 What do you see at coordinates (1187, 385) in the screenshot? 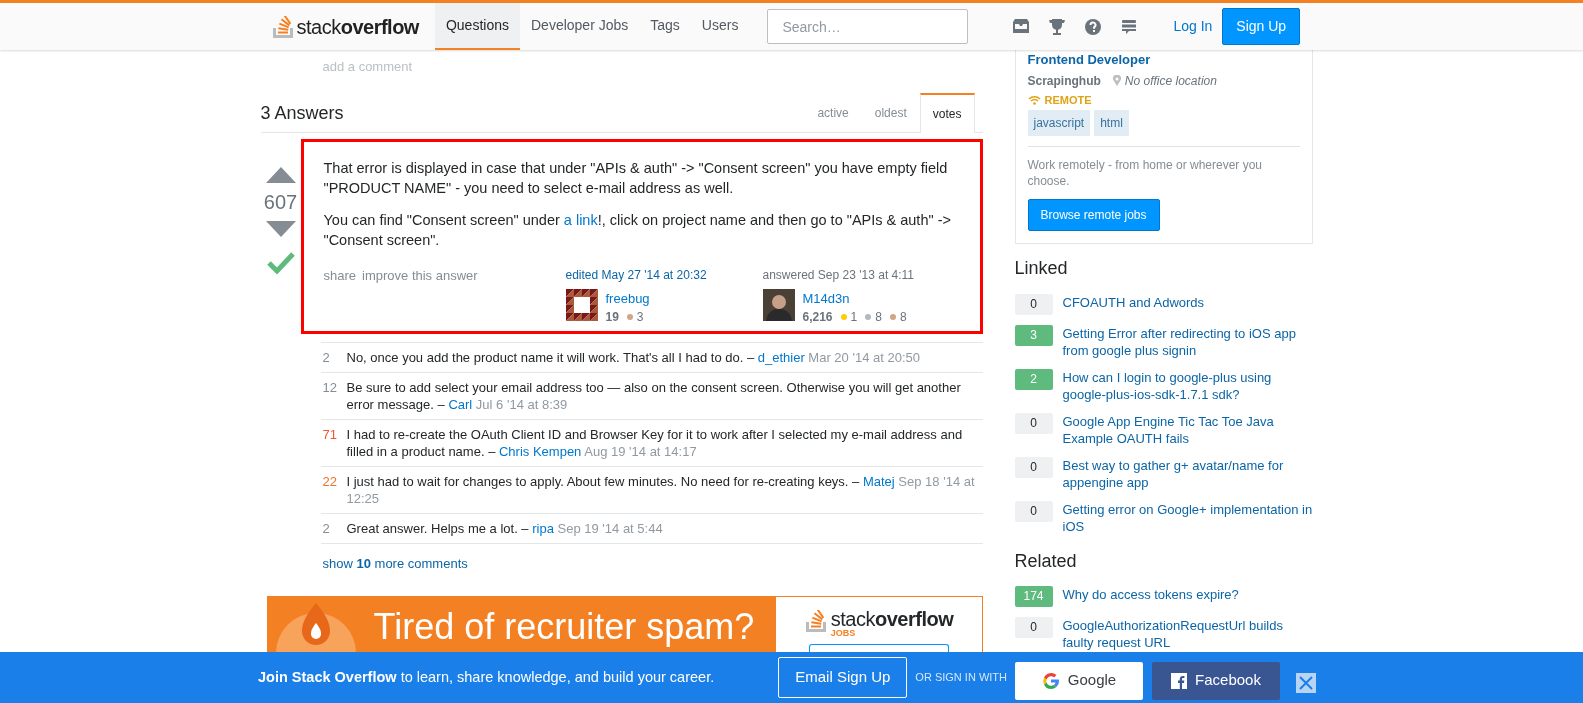
I see `question-link: How can I login to google-plus using google-plus-ios-sdk-1.7.1 sdk?` at bounding box center [1187, 385].